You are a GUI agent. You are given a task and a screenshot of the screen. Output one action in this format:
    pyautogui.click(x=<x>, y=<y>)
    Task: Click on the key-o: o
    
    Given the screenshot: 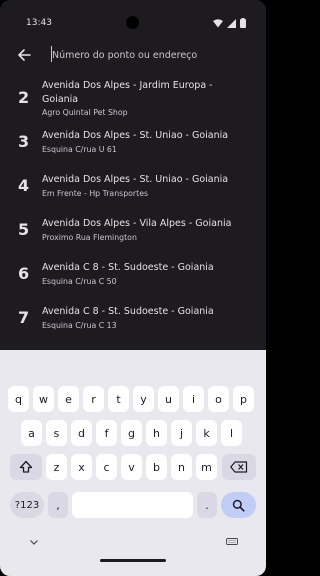 What is the action you would take?
    pyautogui.click(x=218, y=399)
    